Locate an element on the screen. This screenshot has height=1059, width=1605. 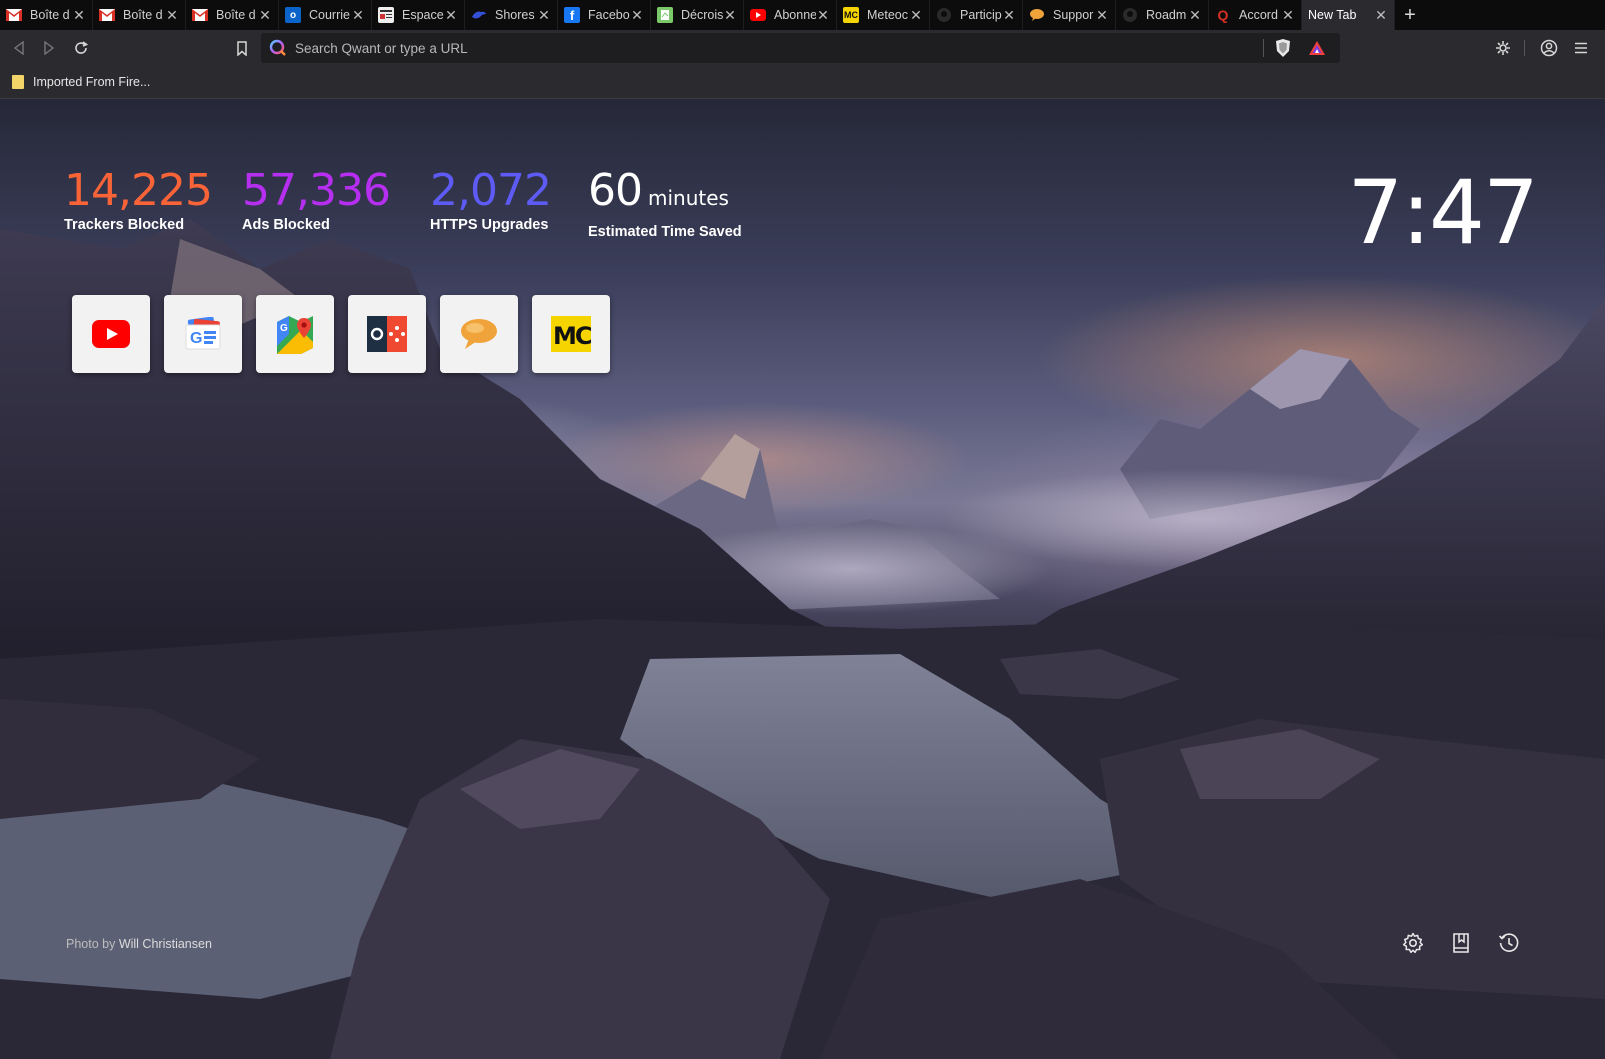
url-input is located at coordinates (779, 48).